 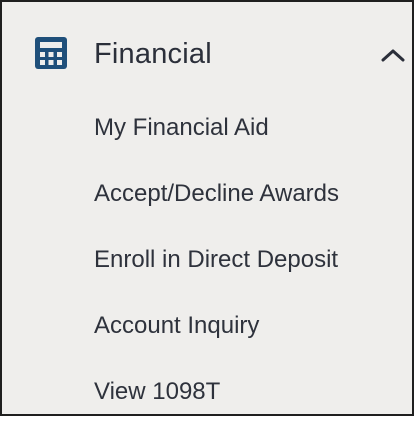 What do you see at coordinates (207, 407) in the screenshot?
I see `menu-item-view-1098t: View 1098T` at bounding box center [207, 407].